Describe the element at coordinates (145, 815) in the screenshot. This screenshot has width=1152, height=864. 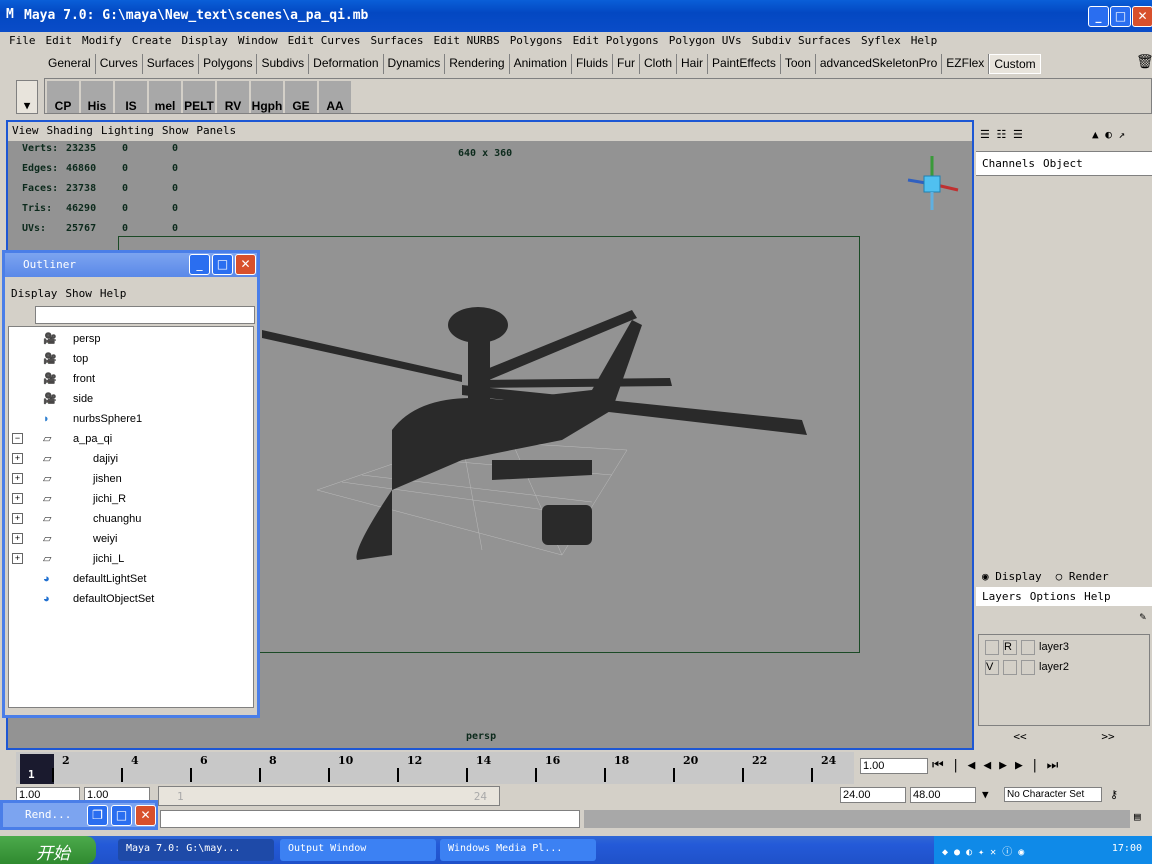
I see `render-close-button: ✕` at that location.